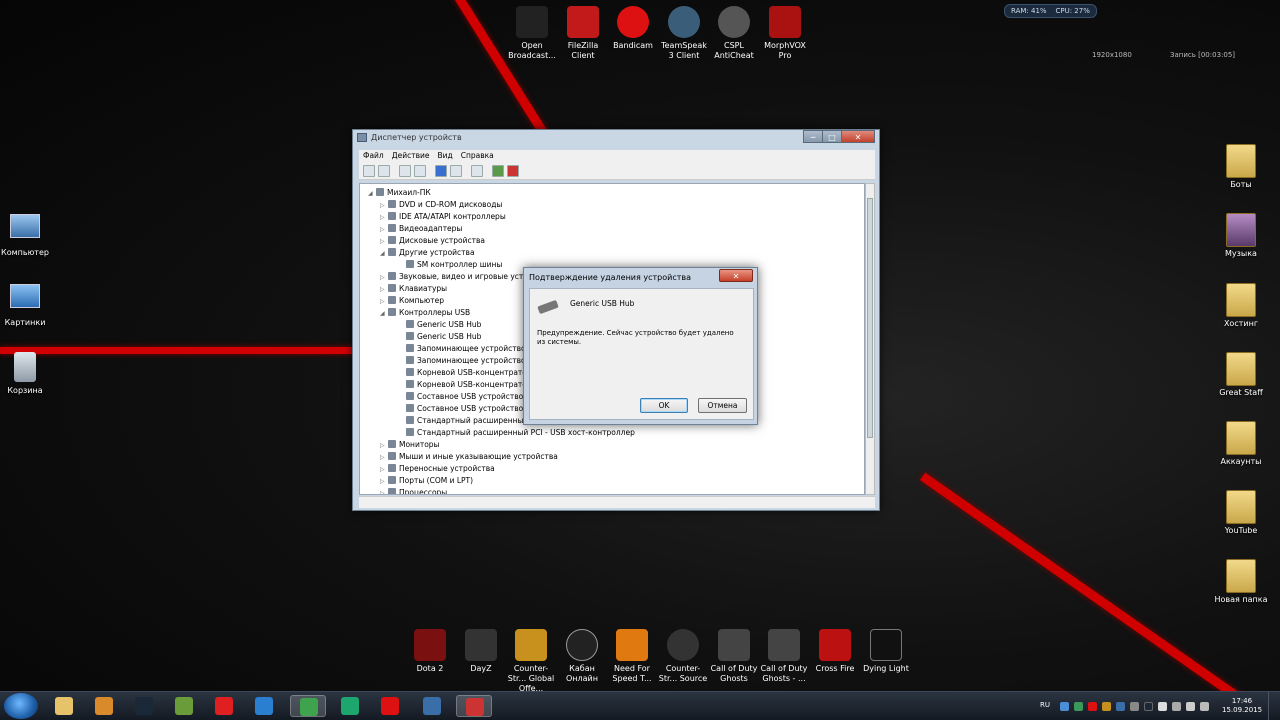  I want to click on desktop-icon-dying-light: Dying Light, so click(886, 651).